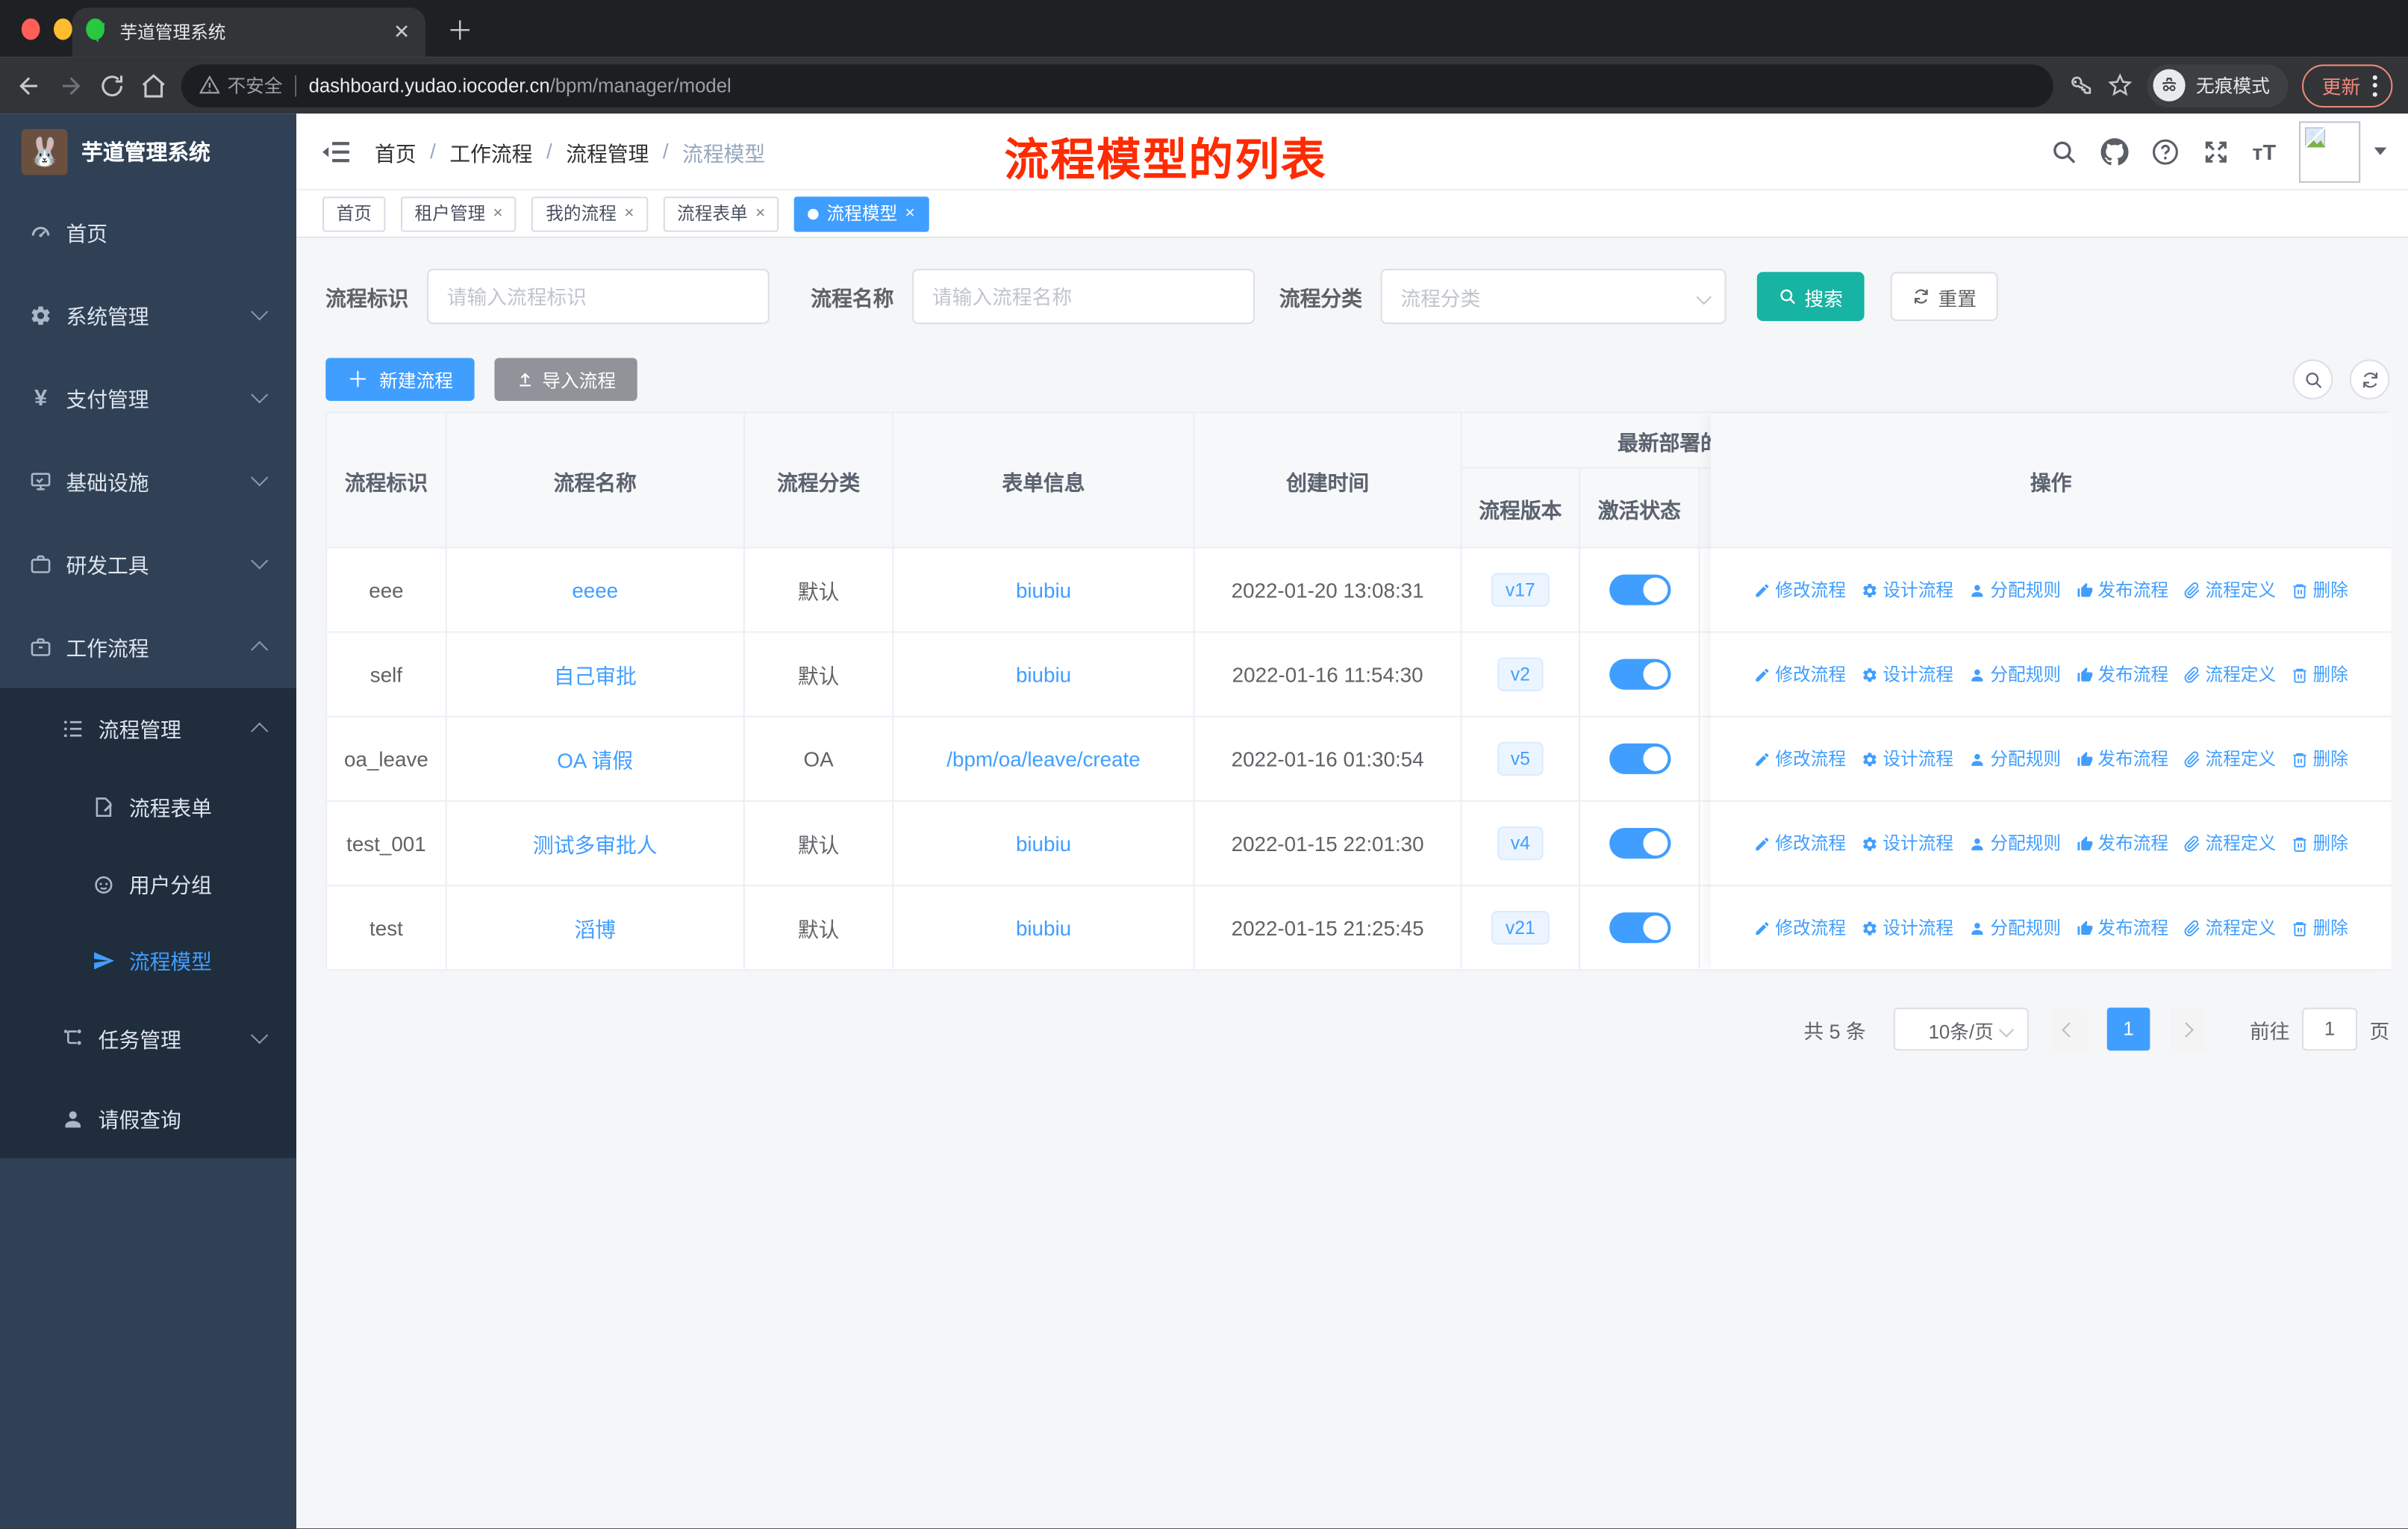 The width and height of the screenshot is (2408, 1529). Describe the element at coordinates (29, 85) in the screenshot. I see `back-icon` at that location.